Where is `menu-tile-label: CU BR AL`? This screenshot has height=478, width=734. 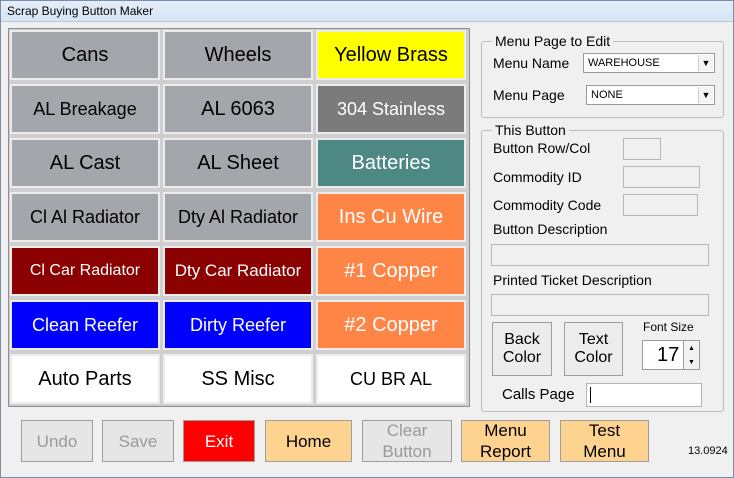
menu-tile-label: CU BR AL is located at coordinates (391, 378).